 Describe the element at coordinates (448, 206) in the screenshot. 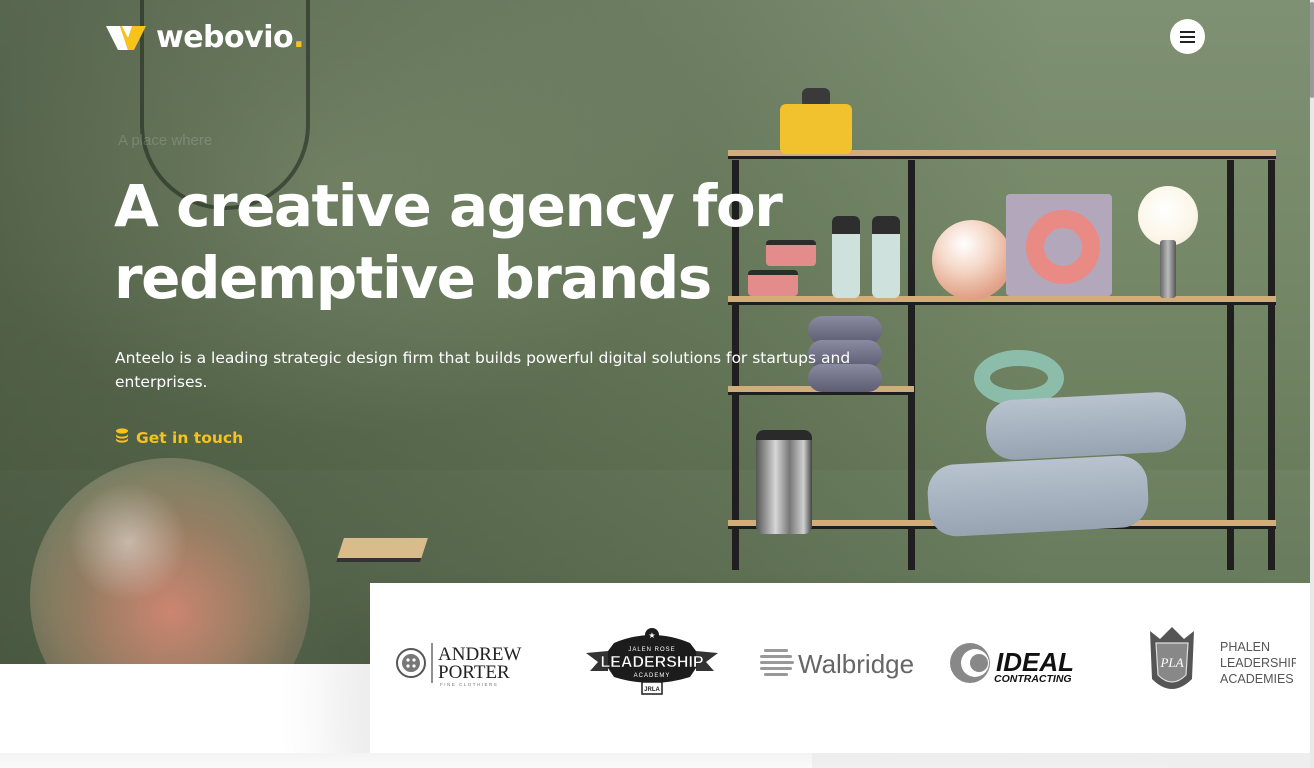

I see `headline-line-1: A creative agency for` at that location.